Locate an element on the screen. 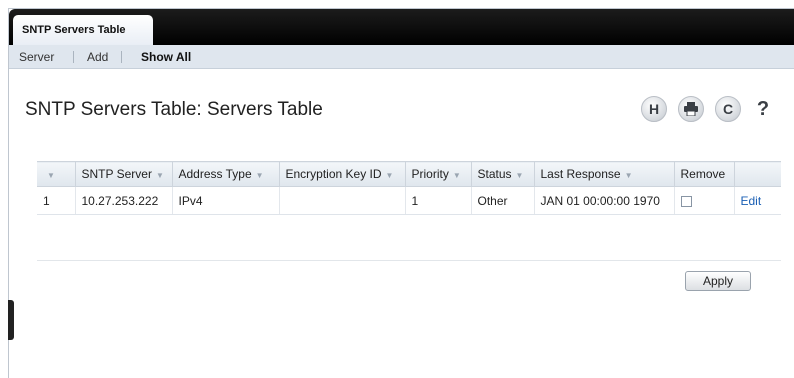  help-icon: ? is located at coordinates (763, 109).